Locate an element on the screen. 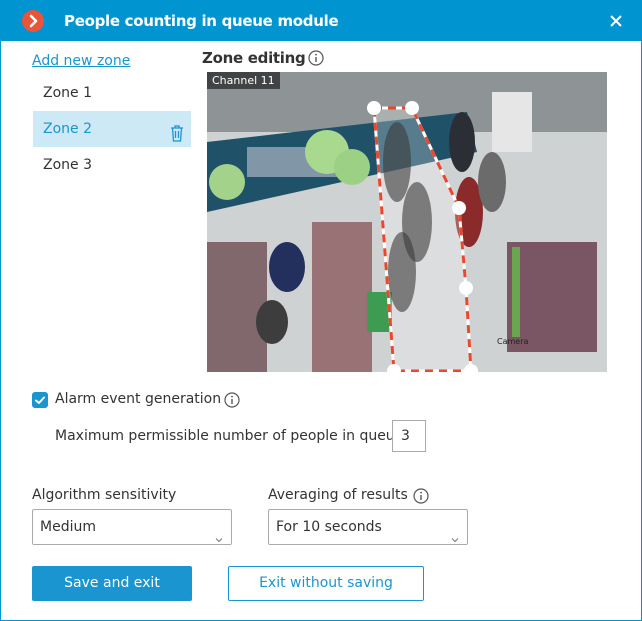 The width and height of the screenshot is (642, 621). sensitivity-select: Medium is located at coordinates (132, 527).